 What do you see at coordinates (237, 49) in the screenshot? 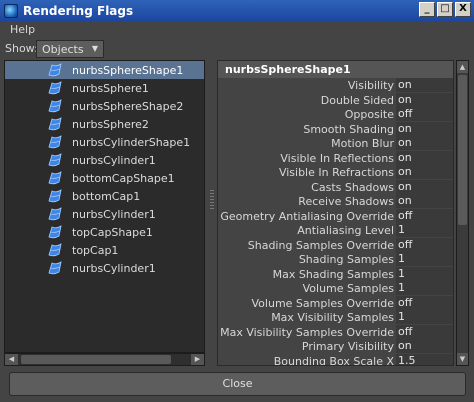
I see `show-filter-bar: Show: Objects ▼` at bounding box center [237, 49].